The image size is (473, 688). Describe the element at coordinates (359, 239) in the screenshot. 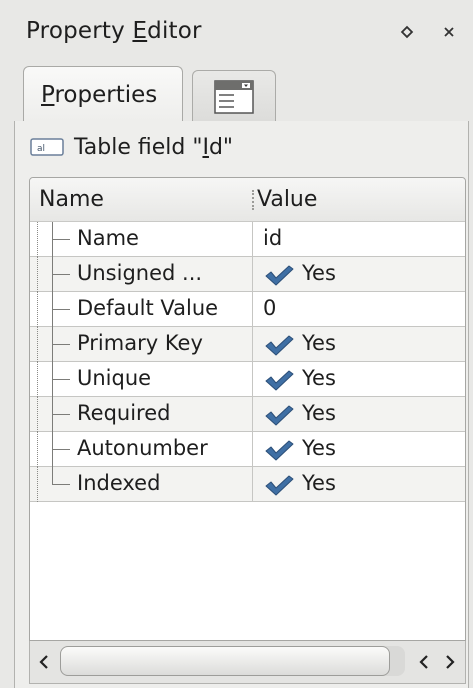

I see `property-value-cell: id` at that location.